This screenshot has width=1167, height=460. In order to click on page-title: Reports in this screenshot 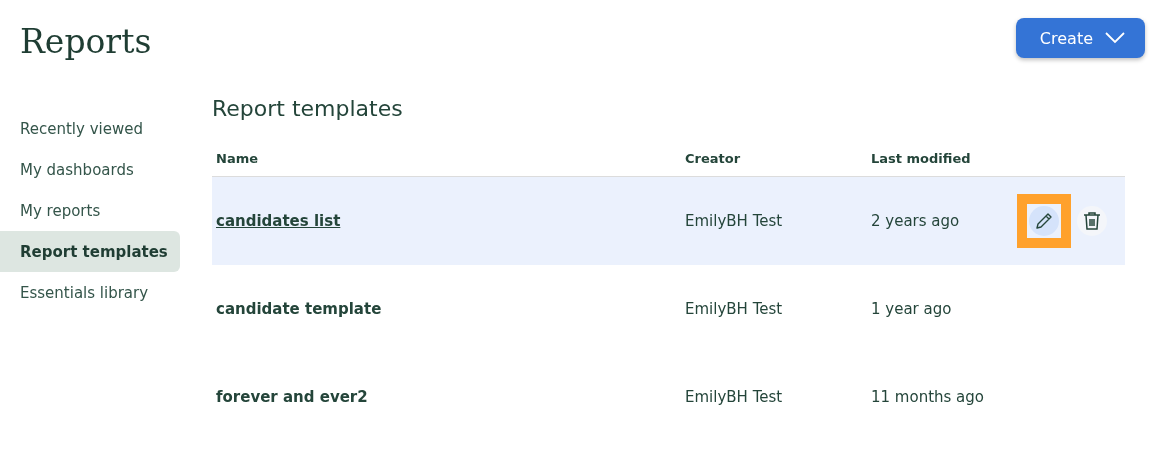, I will do `click(86, 41)`.